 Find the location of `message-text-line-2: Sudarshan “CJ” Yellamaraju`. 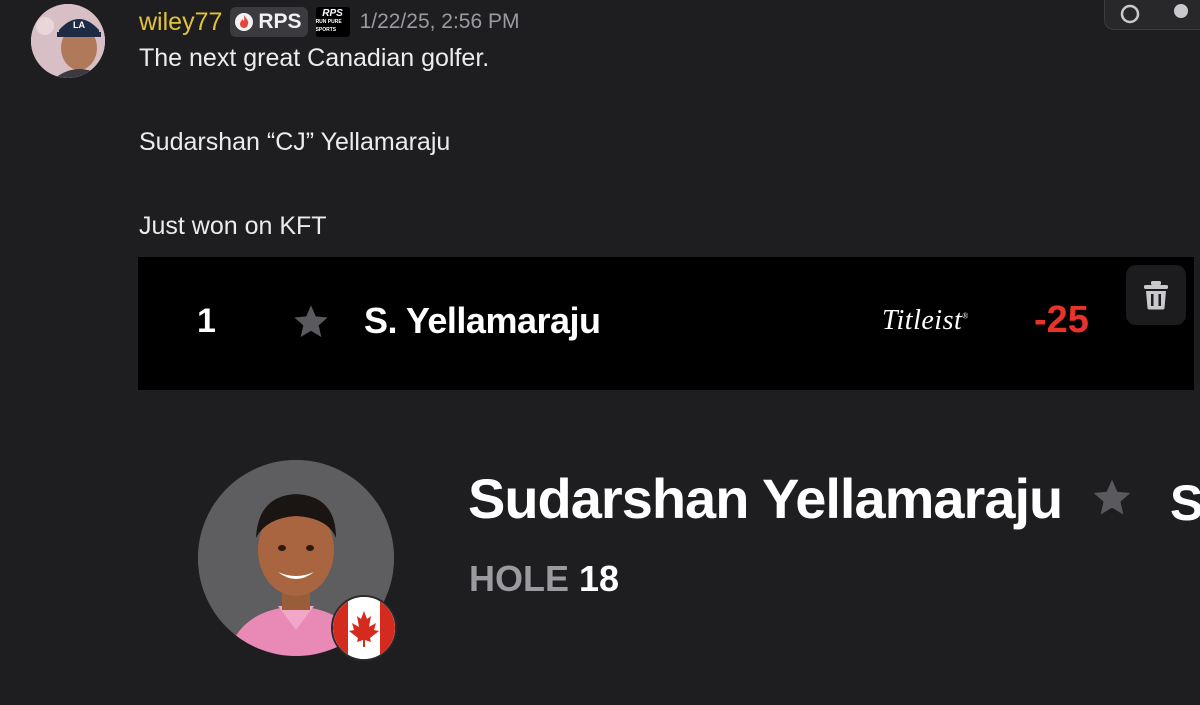

message-text-line-2: Sudarshan “CJ” Yellamaraju is located at coordinates (295, 142).